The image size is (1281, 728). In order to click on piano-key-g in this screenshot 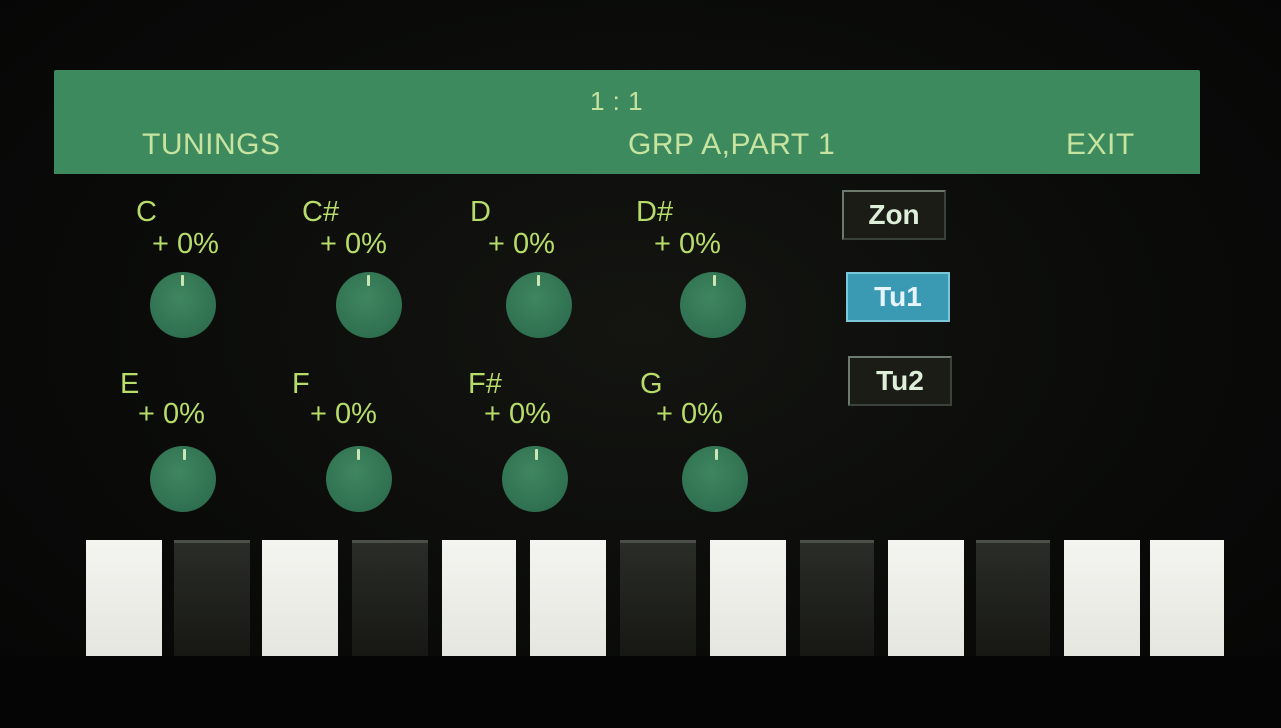, I will do `click(748, 598)`.